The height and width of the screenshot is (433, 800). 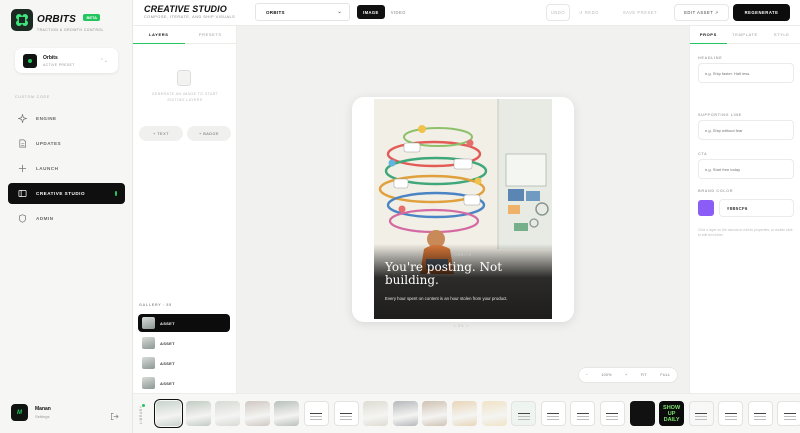 I want to click on logout-icon, so click(x=114, y=417).